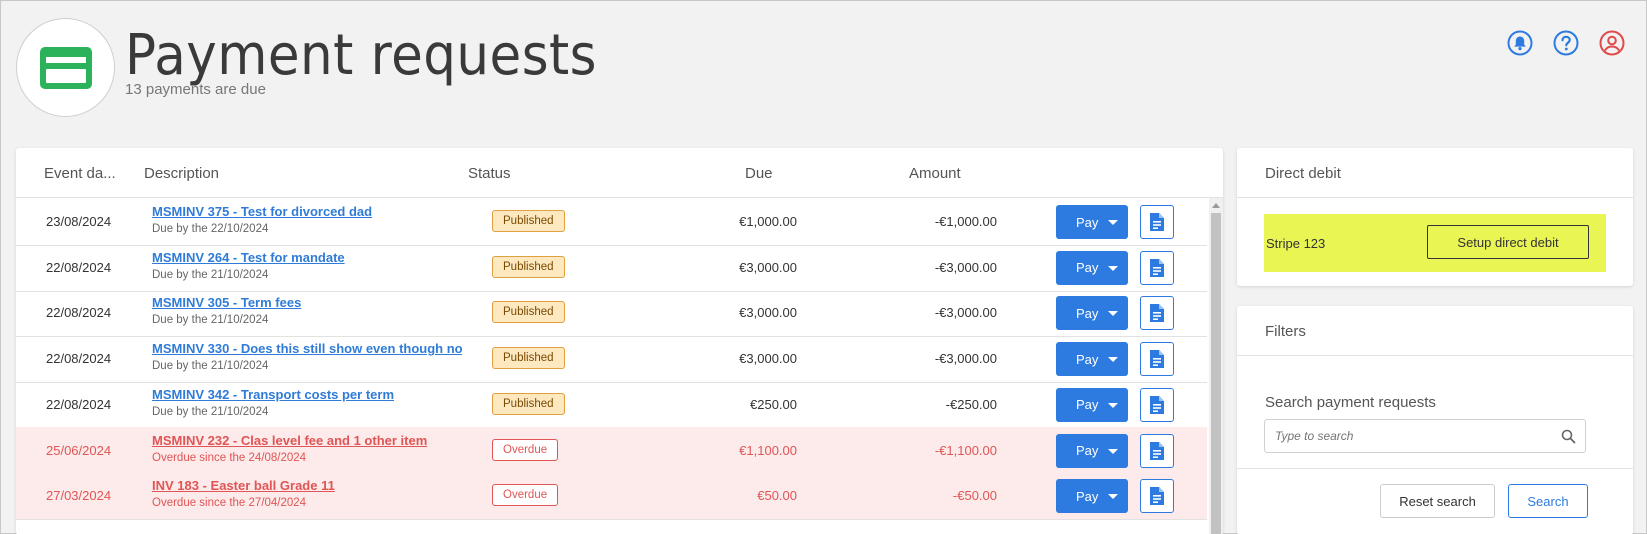  What do you see at coordinates (307, 302) in the screenshot?
I see `payment-request-link: MSMINV 305 - Term fees` at bounding box center [307, 302].